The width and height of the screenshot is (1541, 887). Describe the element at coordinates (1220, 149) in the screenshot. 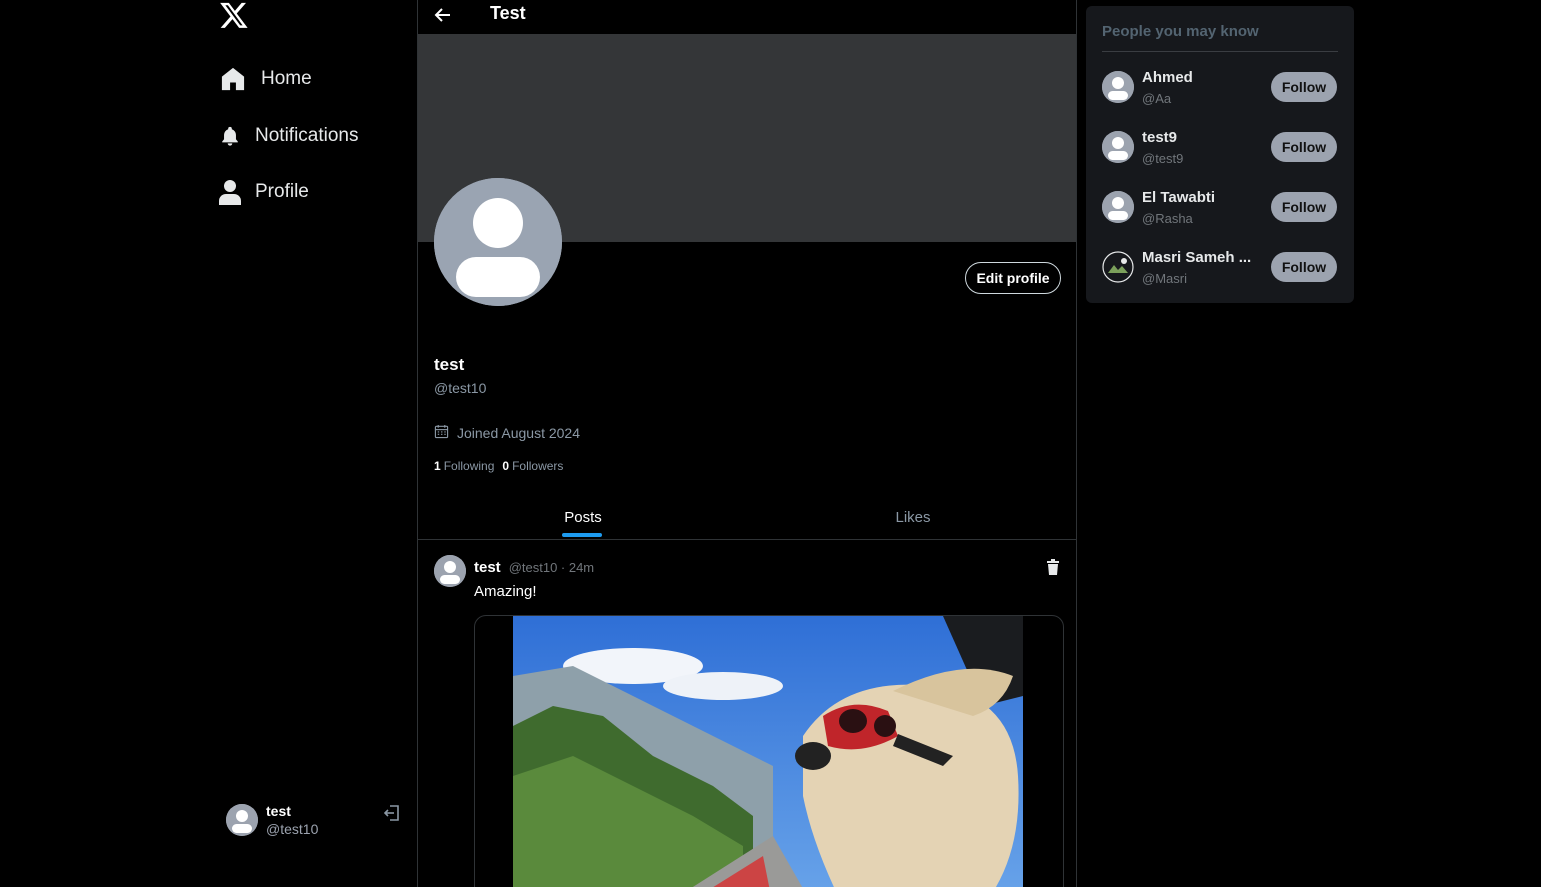

I see `suggestion-row: test9 @test9 Follow` at that location.